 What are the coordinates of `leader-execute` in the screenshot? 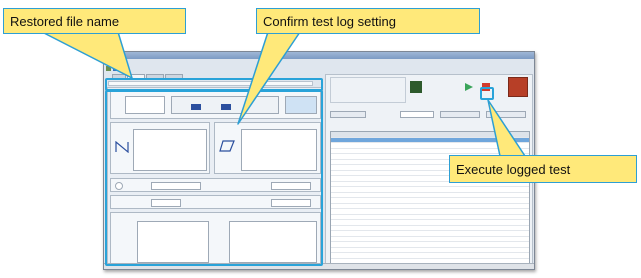 It's located at (506, 128).